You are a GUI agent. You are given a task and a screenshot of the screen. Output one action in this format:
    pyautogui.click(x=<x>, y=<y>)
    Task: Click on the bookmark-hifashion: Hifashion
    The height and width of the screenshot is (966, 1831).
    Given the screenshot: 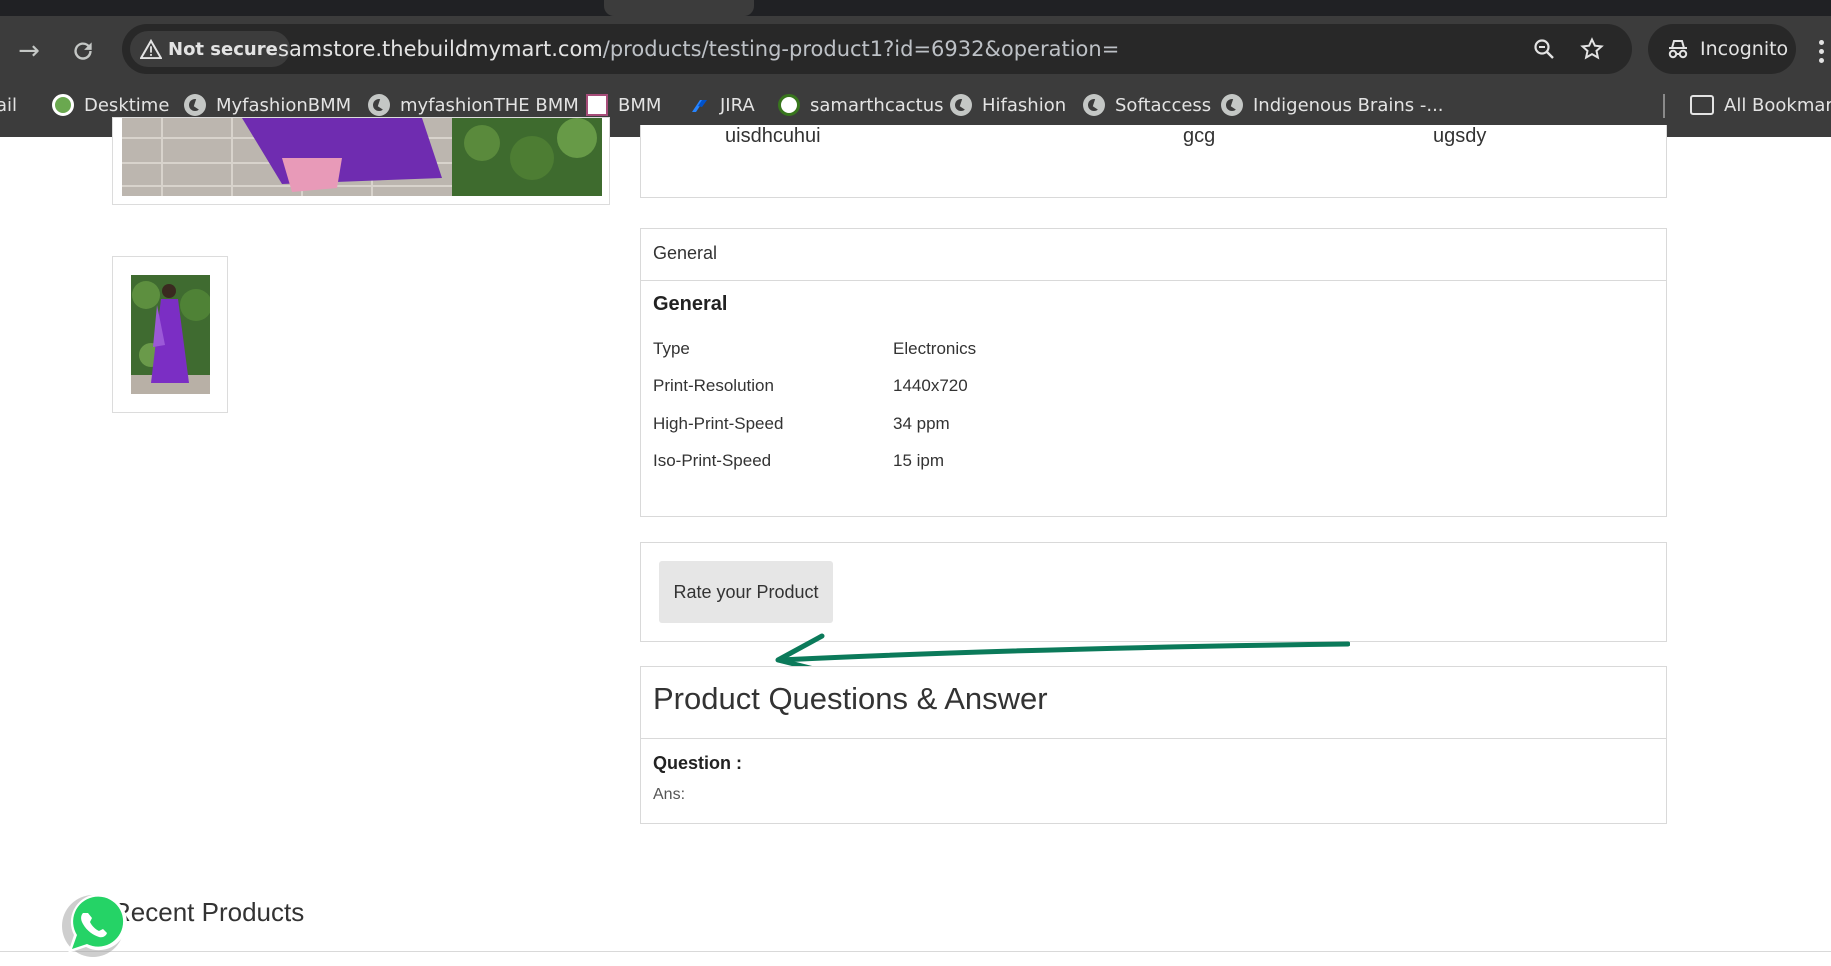 What is the action you would take?
    pyautogui.click(x=1008, y=105)
    